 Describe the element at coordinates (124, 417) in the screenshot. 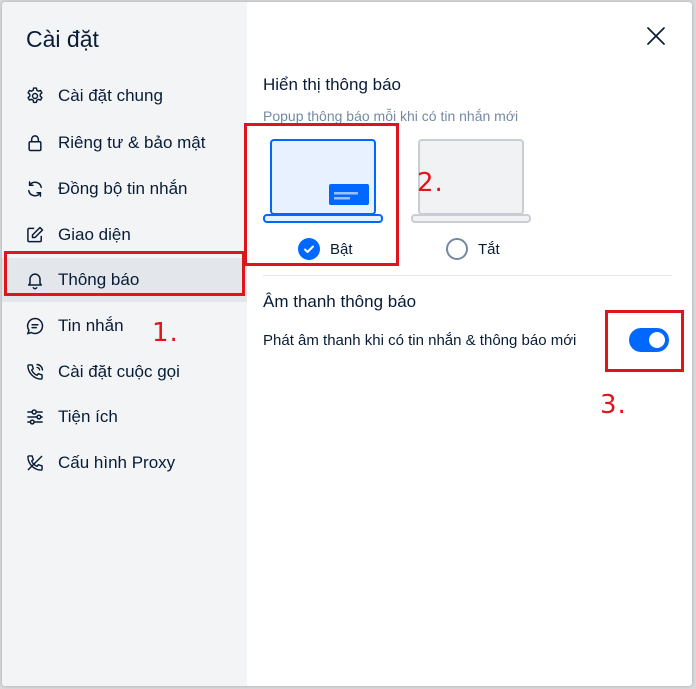

I see `sidebar-item-utilities: Tiện ích` at that location.